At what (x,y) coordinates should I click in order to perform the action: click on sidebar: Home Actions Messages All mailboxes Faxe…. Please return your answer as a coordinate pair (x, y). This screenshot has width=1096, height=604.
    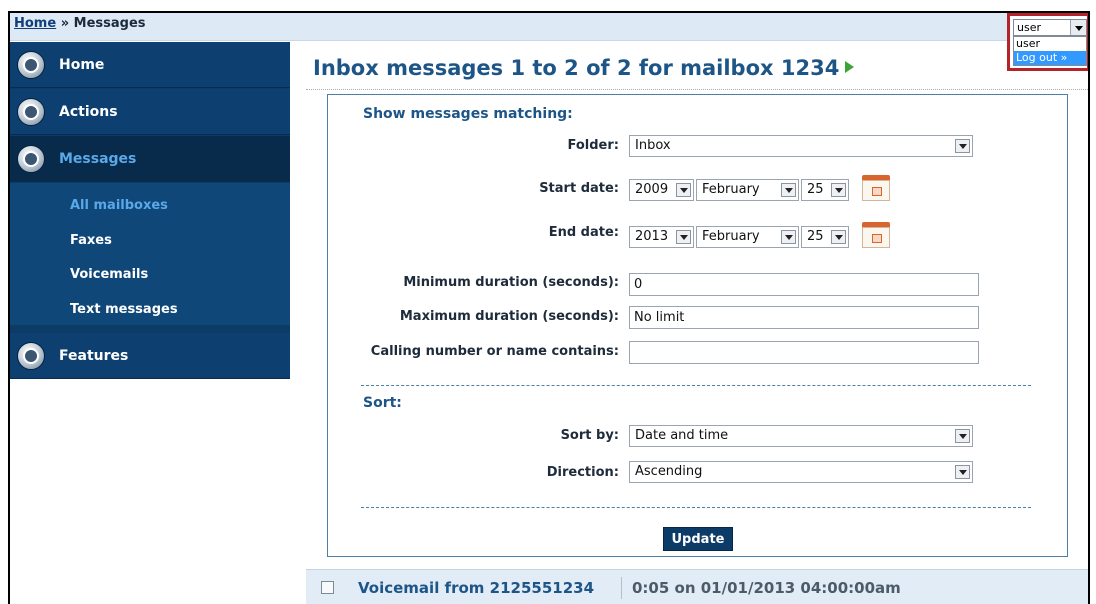
    Looking at the image, I should click on (150, 210).